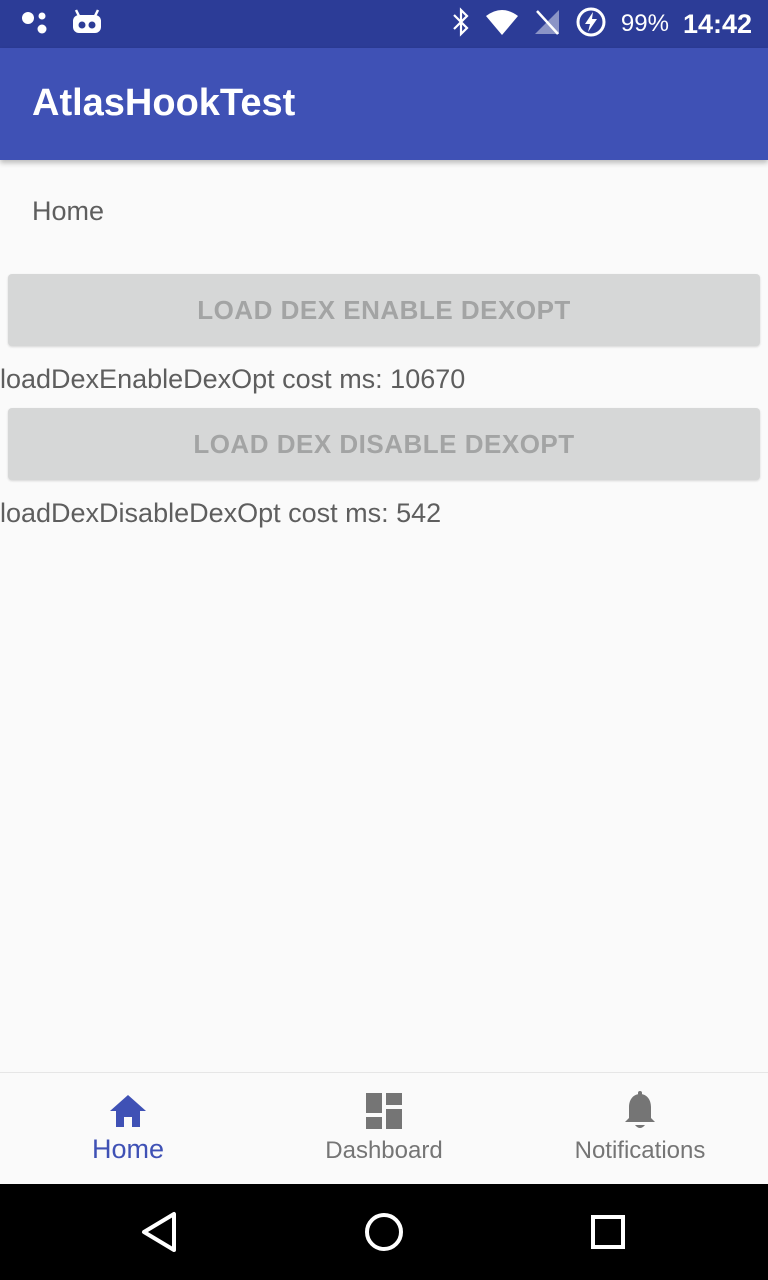  I want to click on bottom-navigation: Home Dashboard Notifications, so click(384, 1128).